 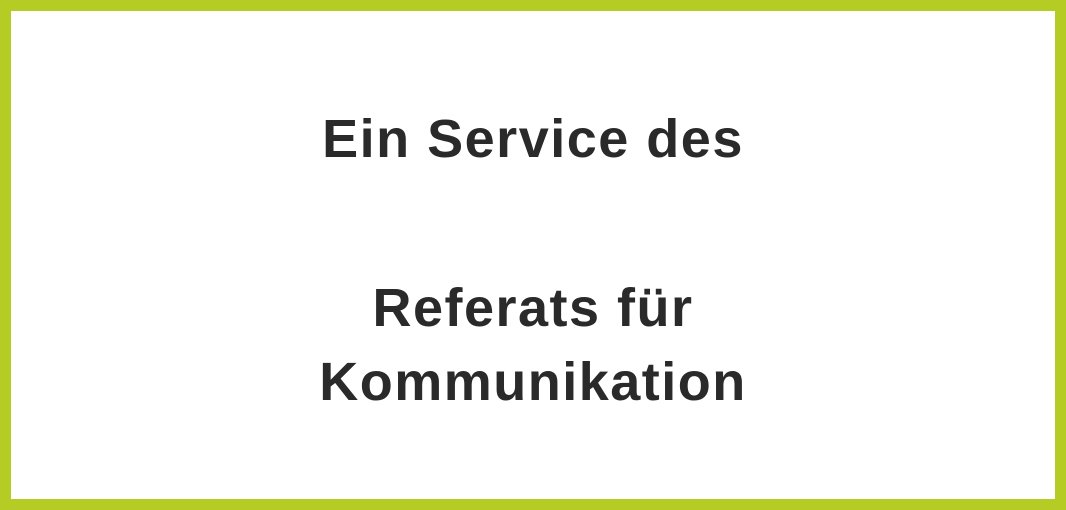 I want to click on banner-line-kommunikation: Kommunikation, so click(x=533, y=382).